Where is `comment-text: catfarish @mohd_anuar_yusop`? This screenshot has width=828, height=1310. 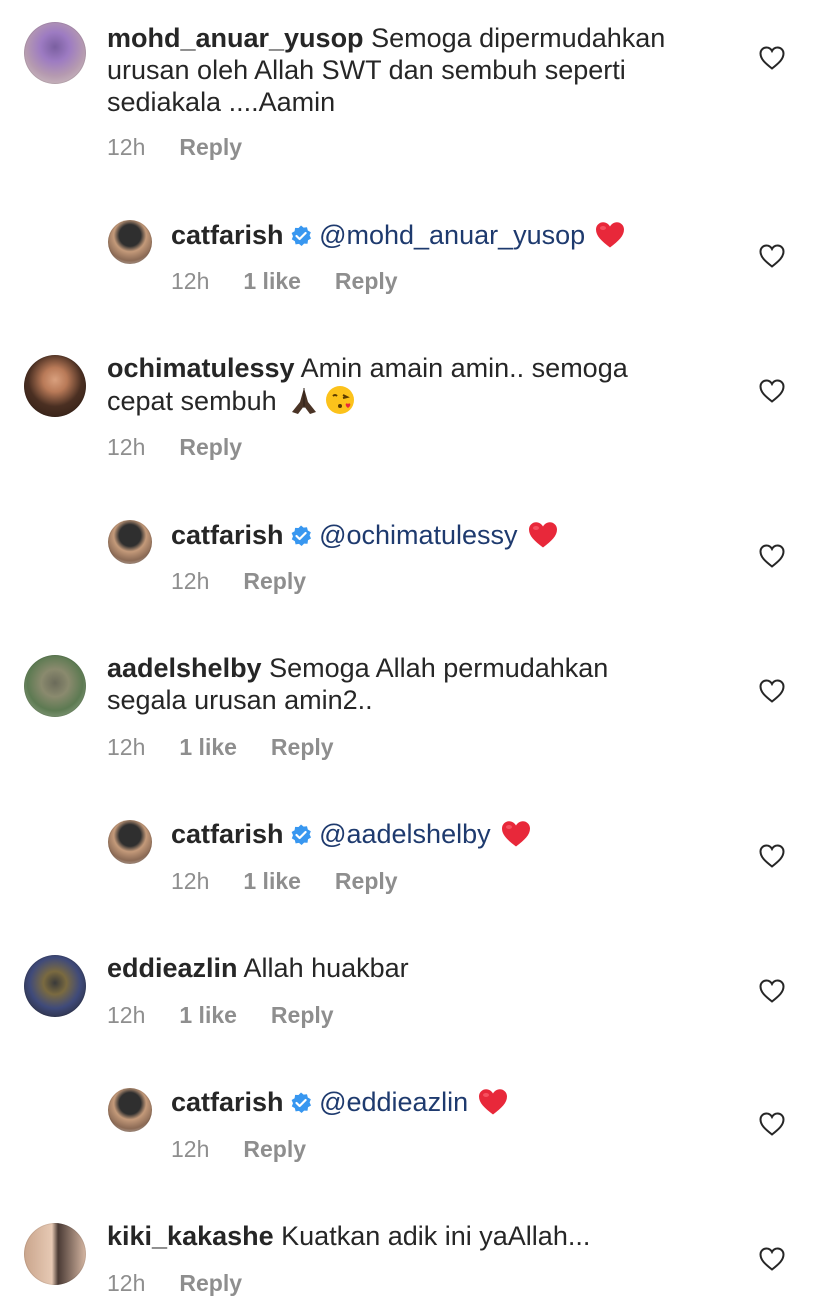
comment-text: catfarish @mohd_anuar_yusop is located at coordinates (441, 235).